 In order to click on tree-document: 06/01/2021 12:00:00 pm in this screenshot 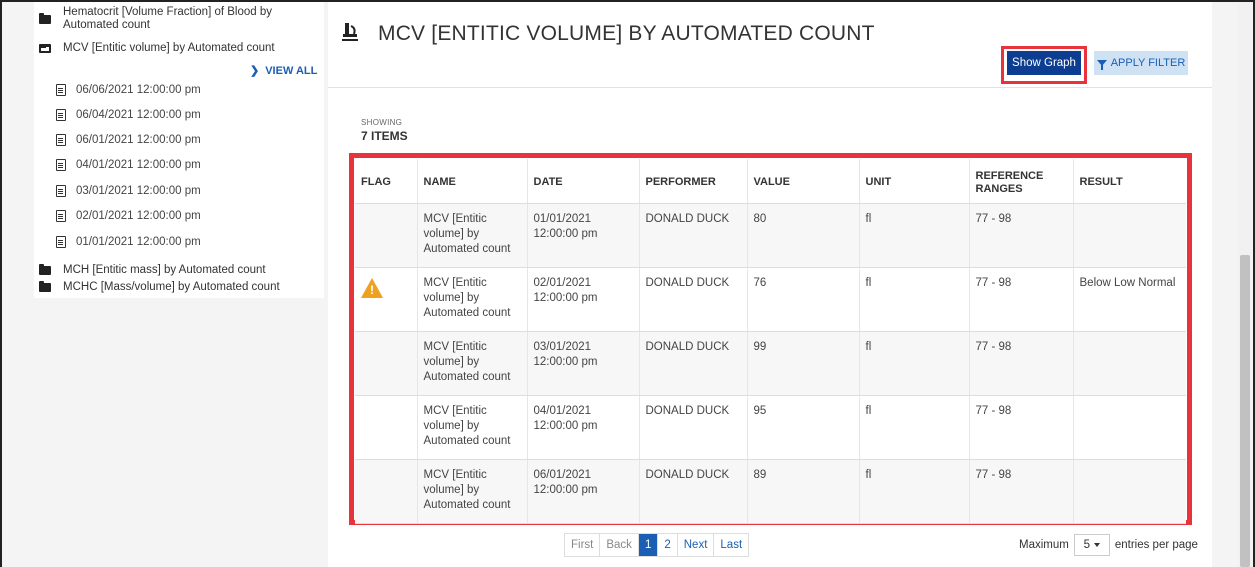, I will do `click(128, 140)`.